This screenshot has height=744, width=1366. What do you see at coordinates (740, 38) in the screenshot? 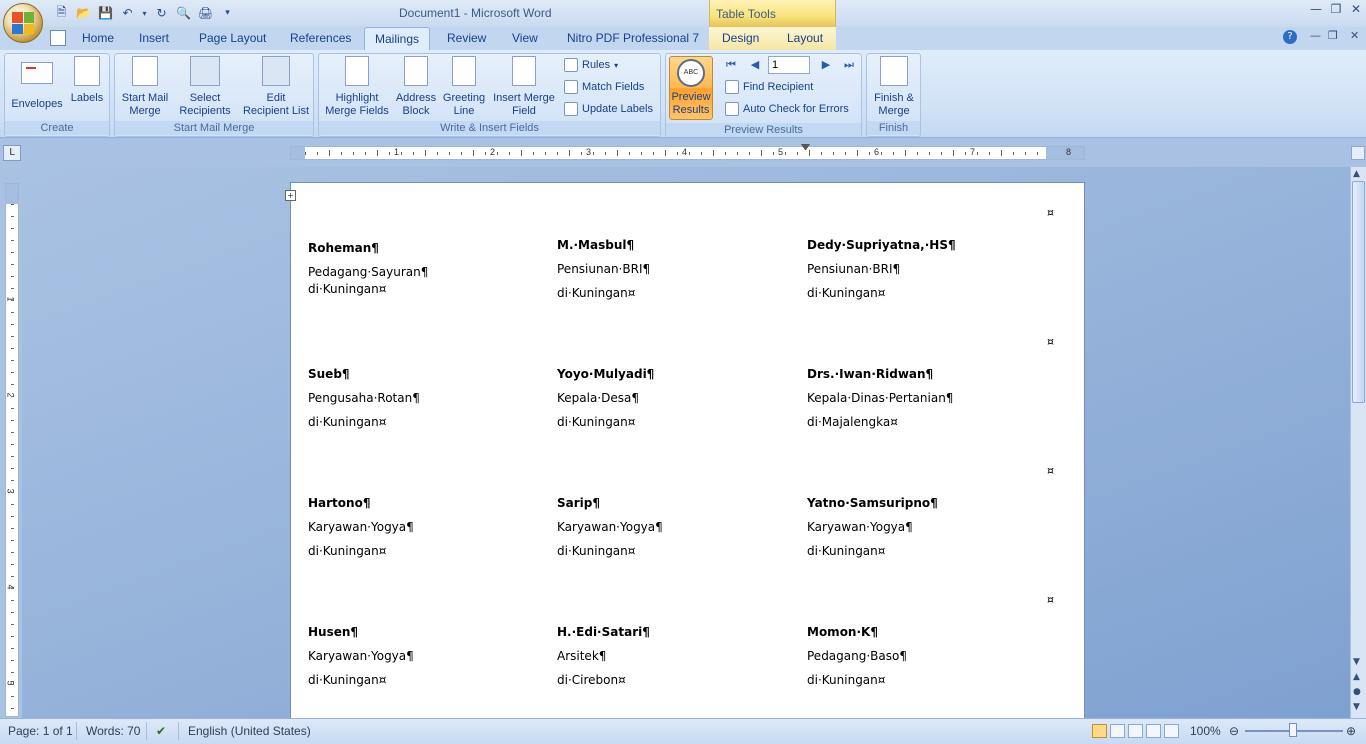
I see `tab-design: Design` at bounding box center [740, 38].